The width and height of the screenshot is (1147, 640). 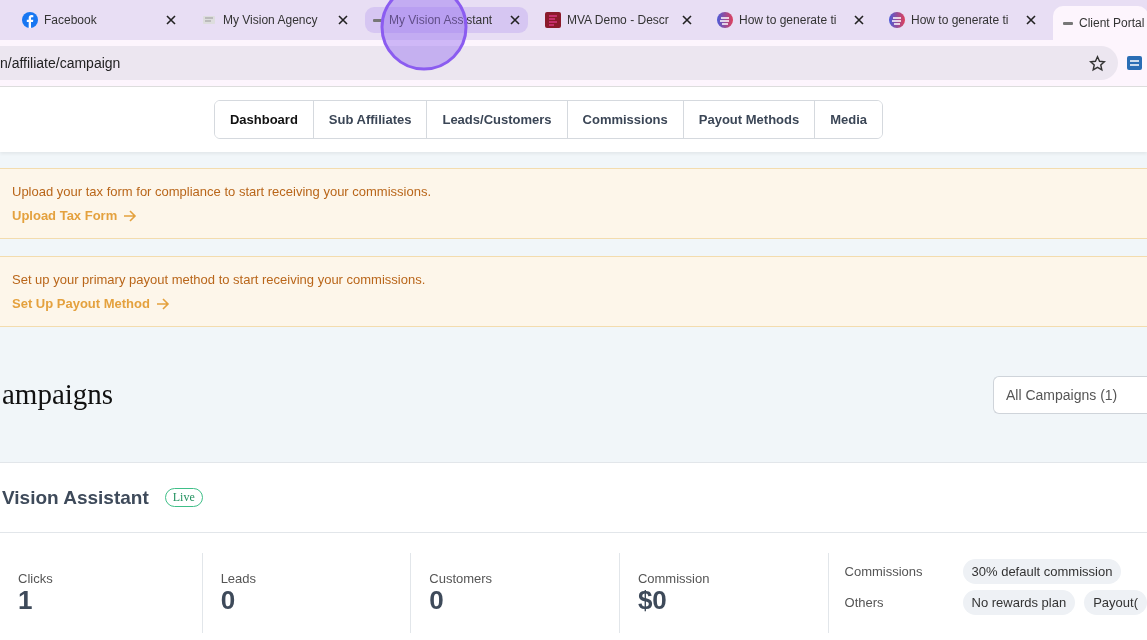 What do you see at coordinates (238, 578) in the screenshot?
I see `stat-label: Leads` at bounding box center [238, 578].